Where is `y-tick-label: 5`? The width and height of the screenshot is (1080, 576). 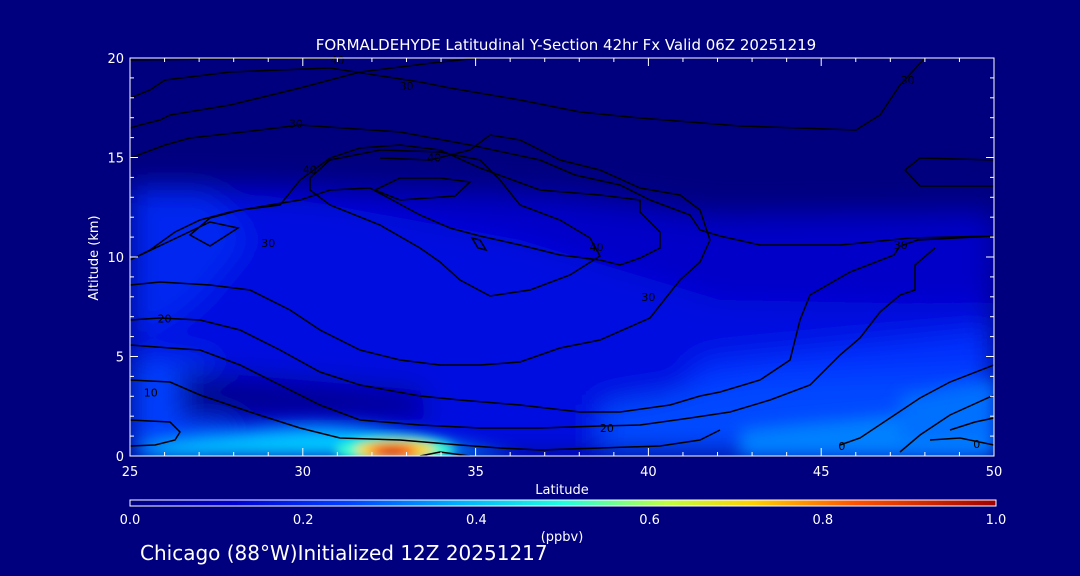 y-tick-label: 5 is located at coordinates (120, 358).